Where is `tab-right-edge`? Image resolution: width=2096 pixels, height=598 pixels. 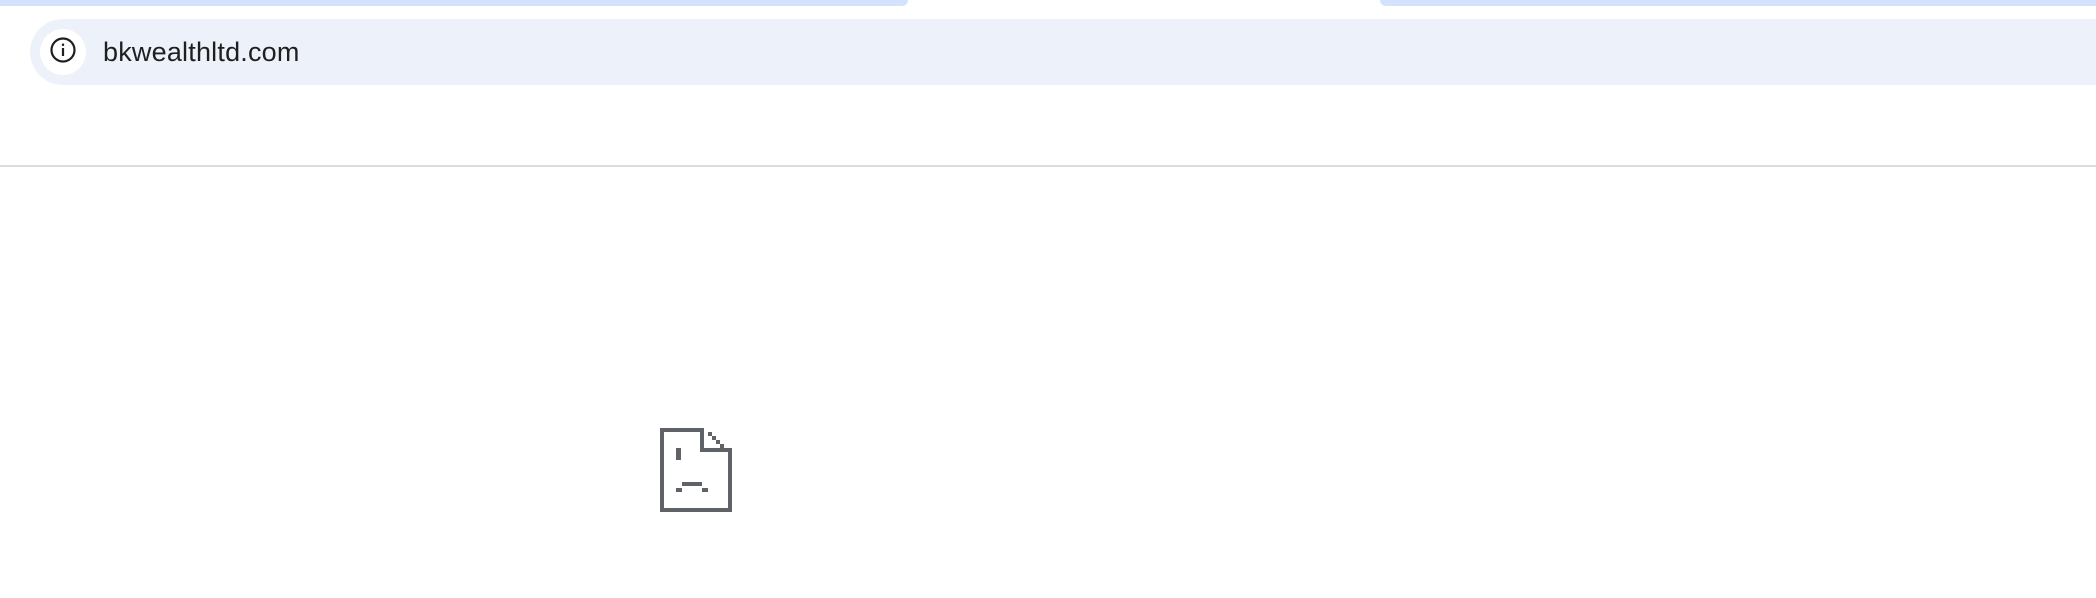
tab-right-edge is located at coordinates (1738, 3).